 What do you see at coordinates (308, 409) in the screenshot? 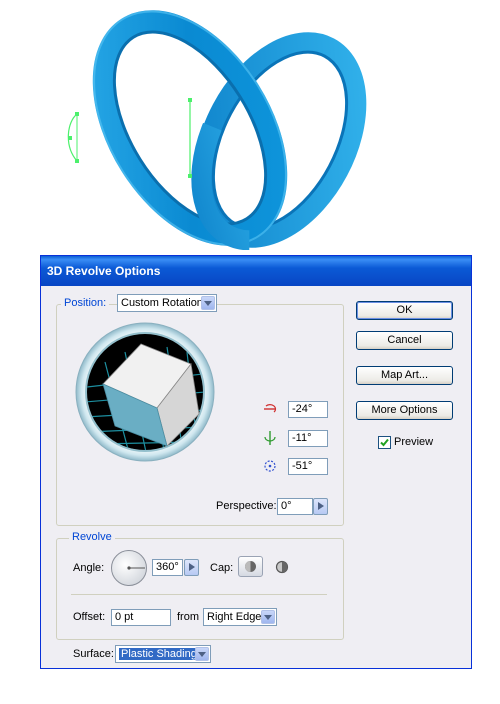
I see `rotate-x-input: -24°` at bounding box center [308, 409].